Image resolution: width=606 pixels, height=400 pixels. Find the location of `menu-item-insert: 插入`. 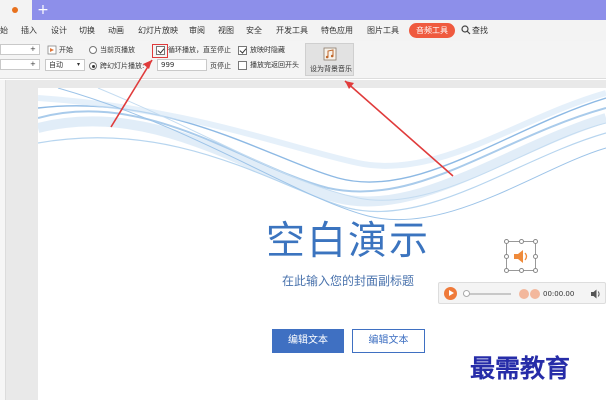

menu-item-insert: 插入 is located at coordinates (29, 31).